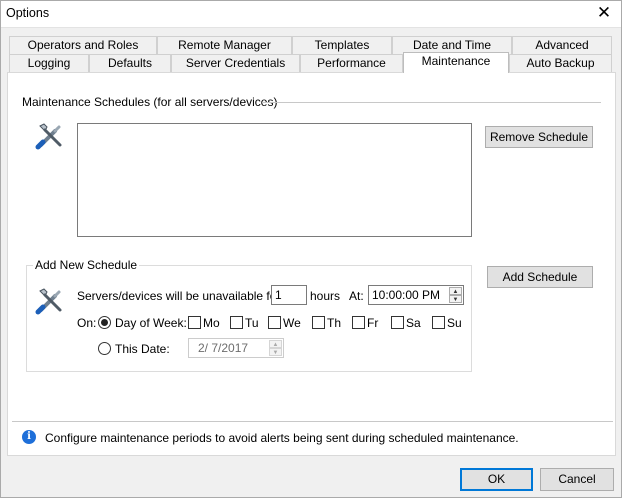 The width and height of the screenshot is (622, 498). What do you see at coordinates (252, 323) in the screenshot?
I see `day-label-tu: Tu` at bounding box center [252, 323].